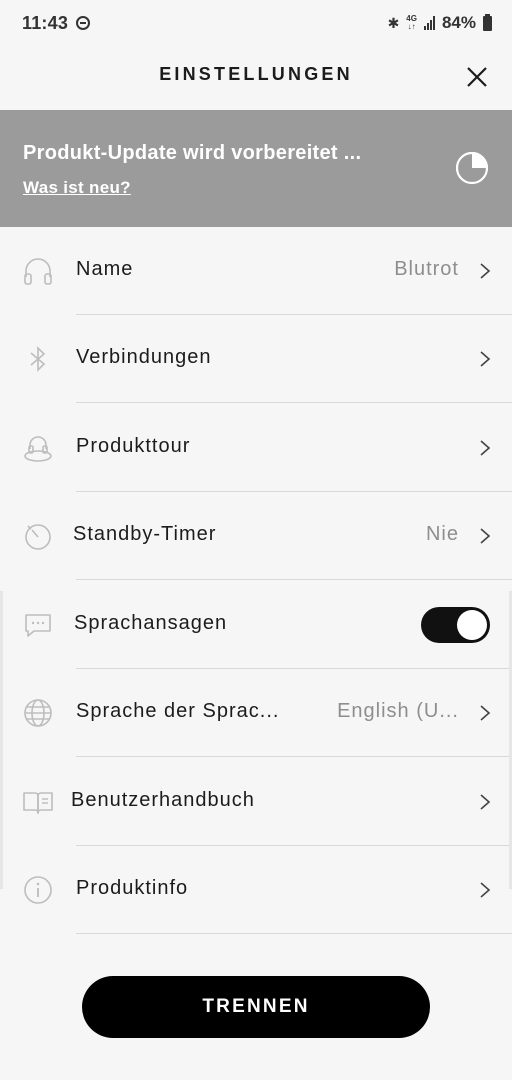 The height and width of the screenshot is (1080, 512). Describe the element at coordinates (429, 23) in the screenshot. I see `signal-icon` at that location.